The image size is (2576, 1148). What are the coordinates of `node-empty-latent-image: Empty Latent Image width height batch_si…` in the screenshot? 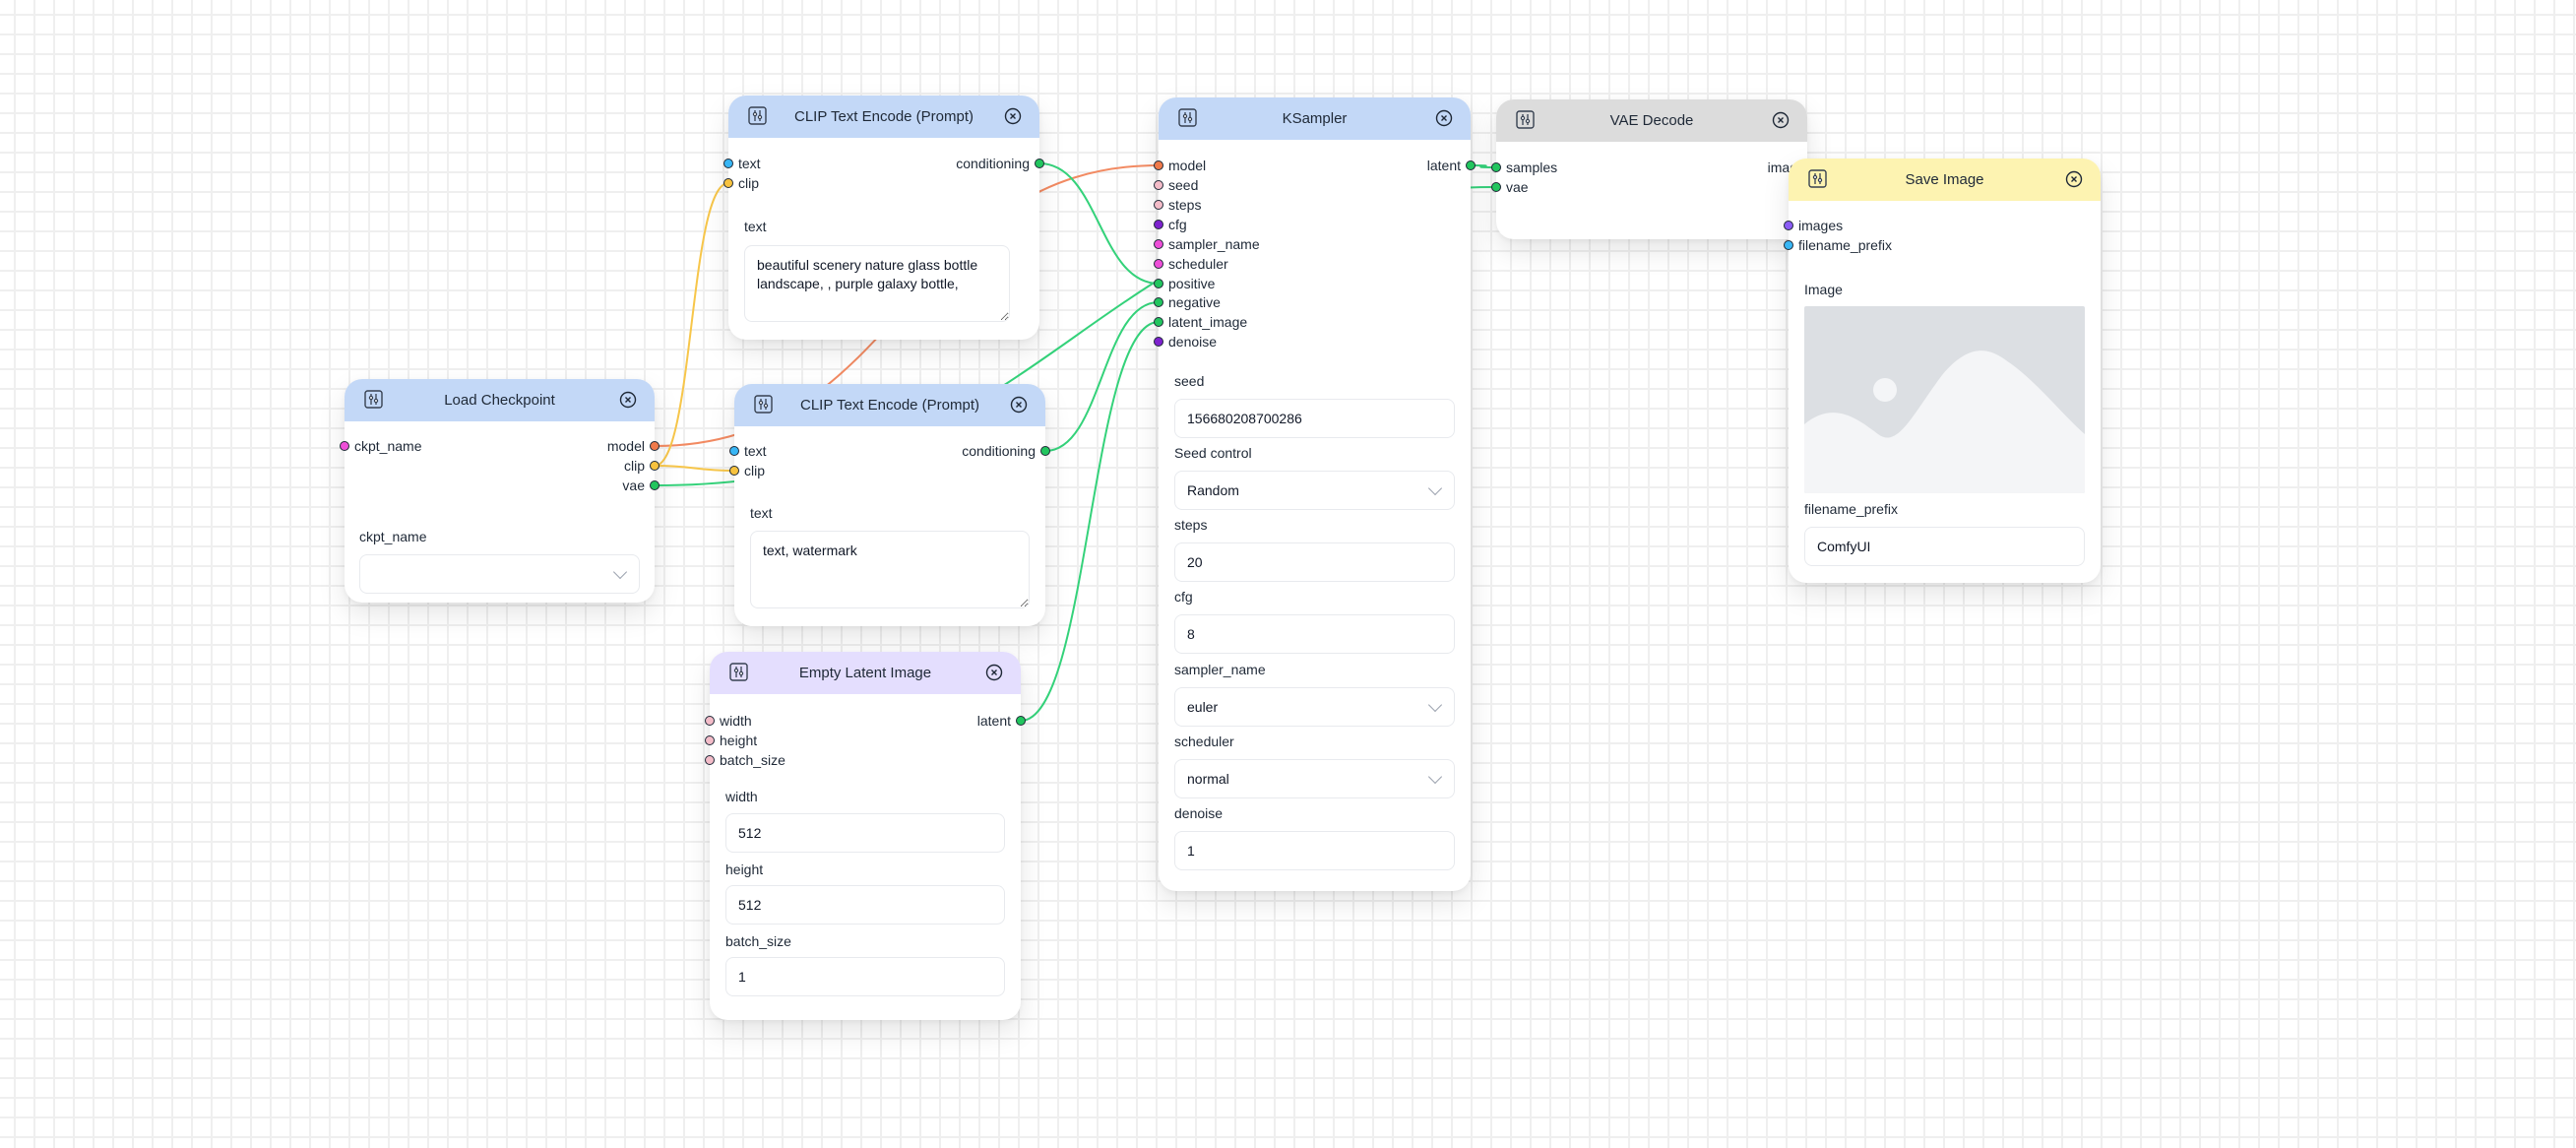 It's located at (866, 836).